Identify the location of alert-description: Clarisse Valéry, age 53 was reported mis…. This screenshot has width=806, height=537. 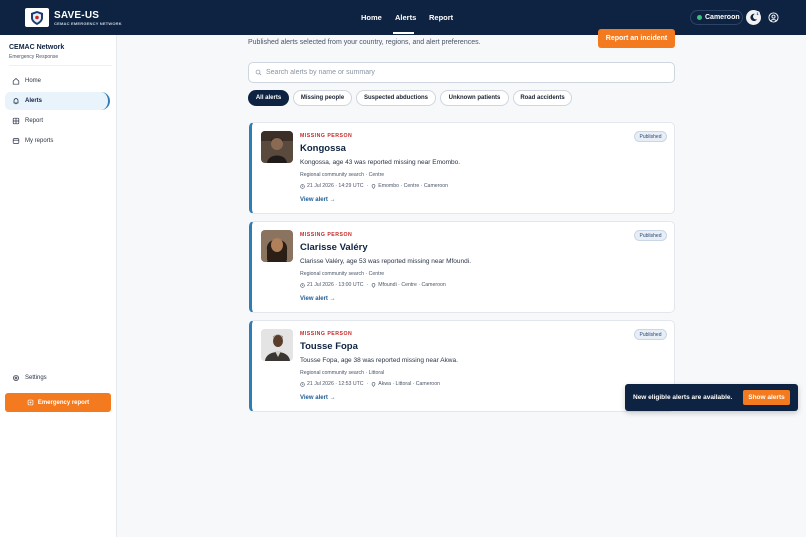
(386, 261).